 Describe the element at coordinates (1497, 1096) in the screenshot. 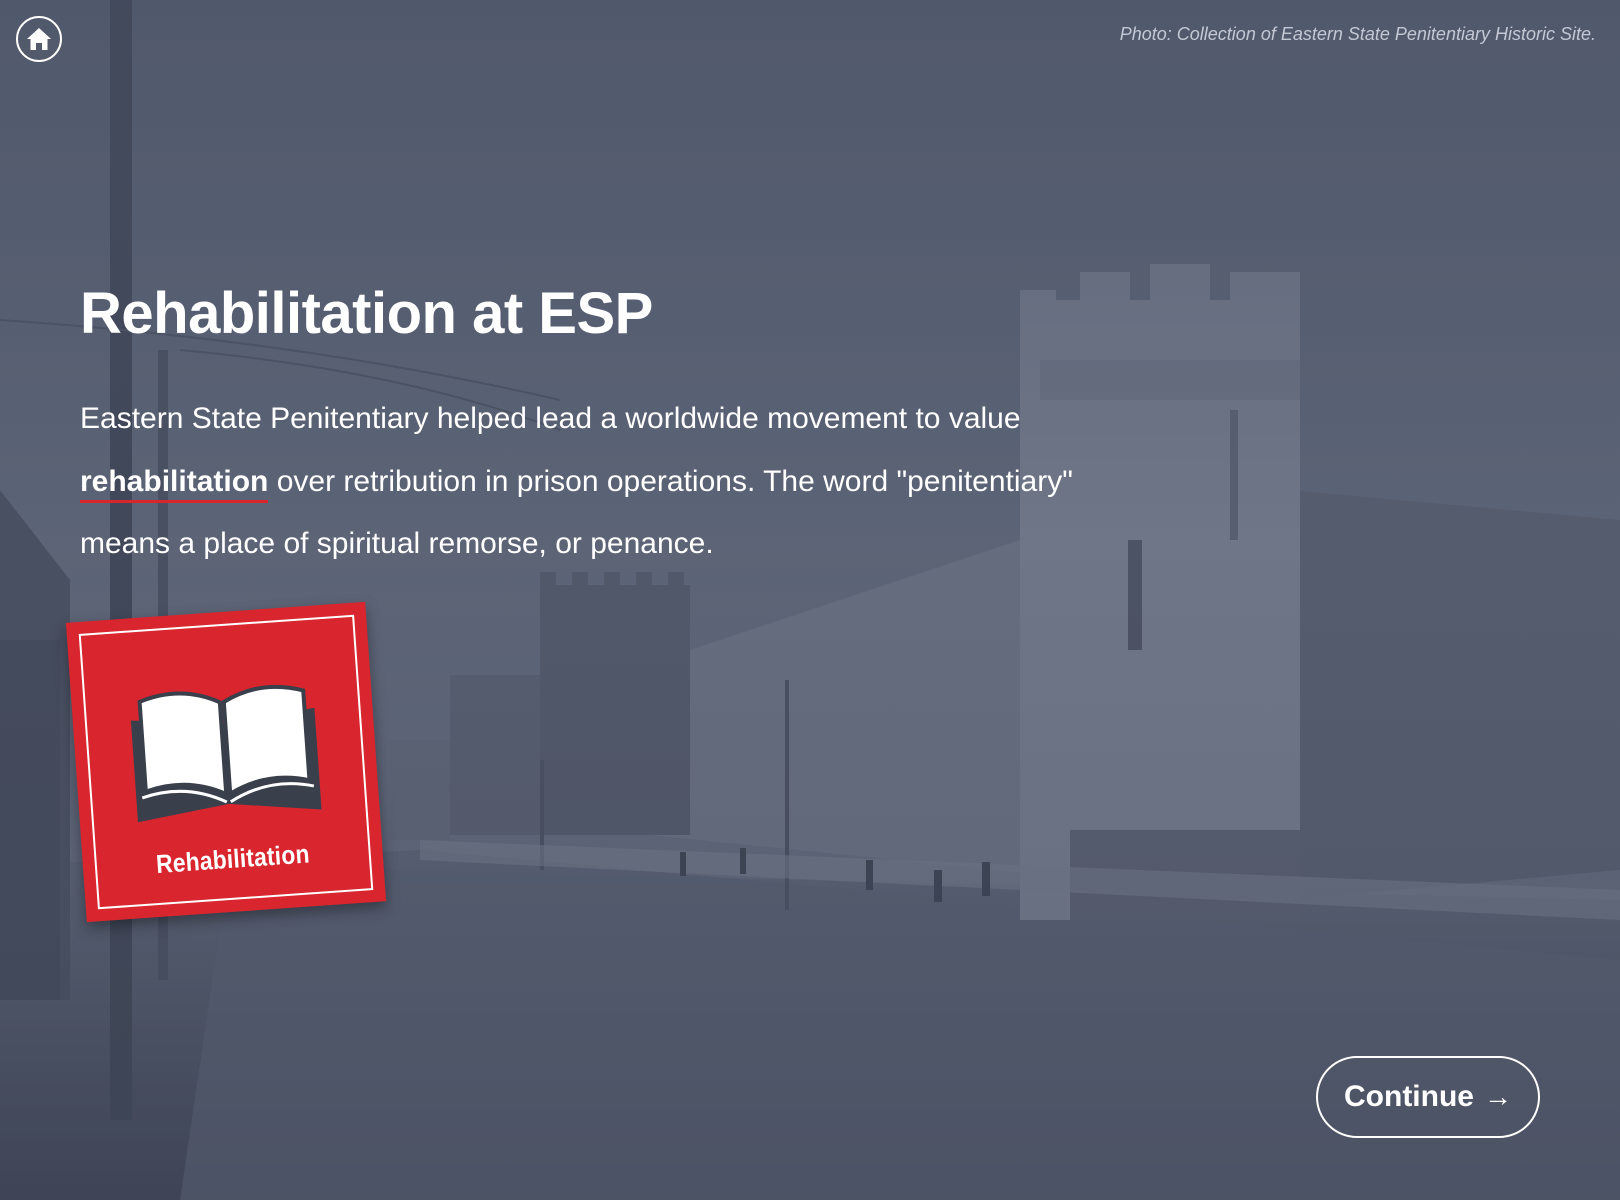

I see `arrow-right-icon: →` at that location.